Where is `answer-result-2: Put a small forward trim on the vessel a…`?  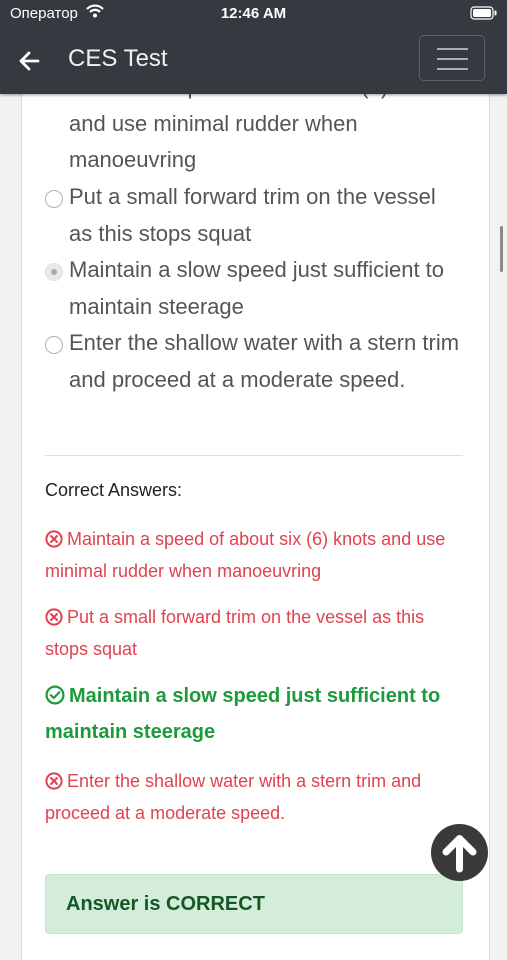
answer-result-2: Put a small forward trim on the vessel a… is located at coordinates (255, 633).